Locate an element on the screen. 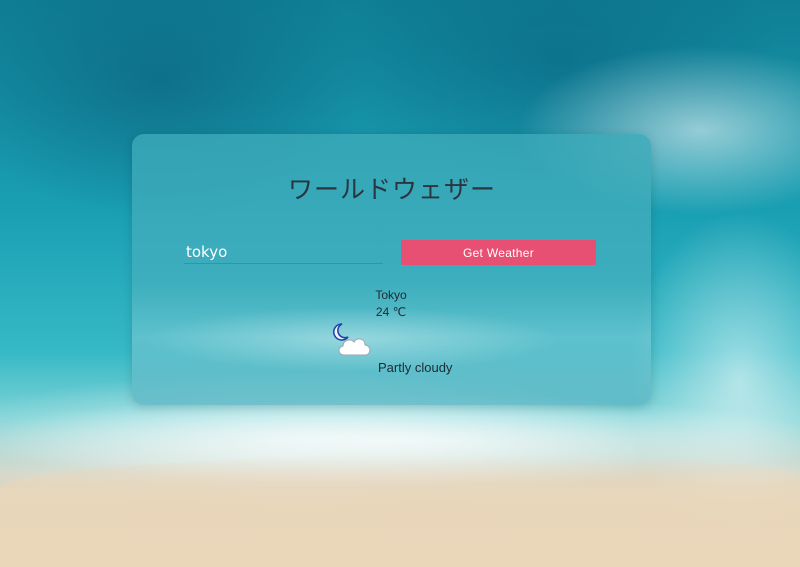 This screenshot has height=567, width=800. city-name: Tokyo is located at coordinates (391, 295).